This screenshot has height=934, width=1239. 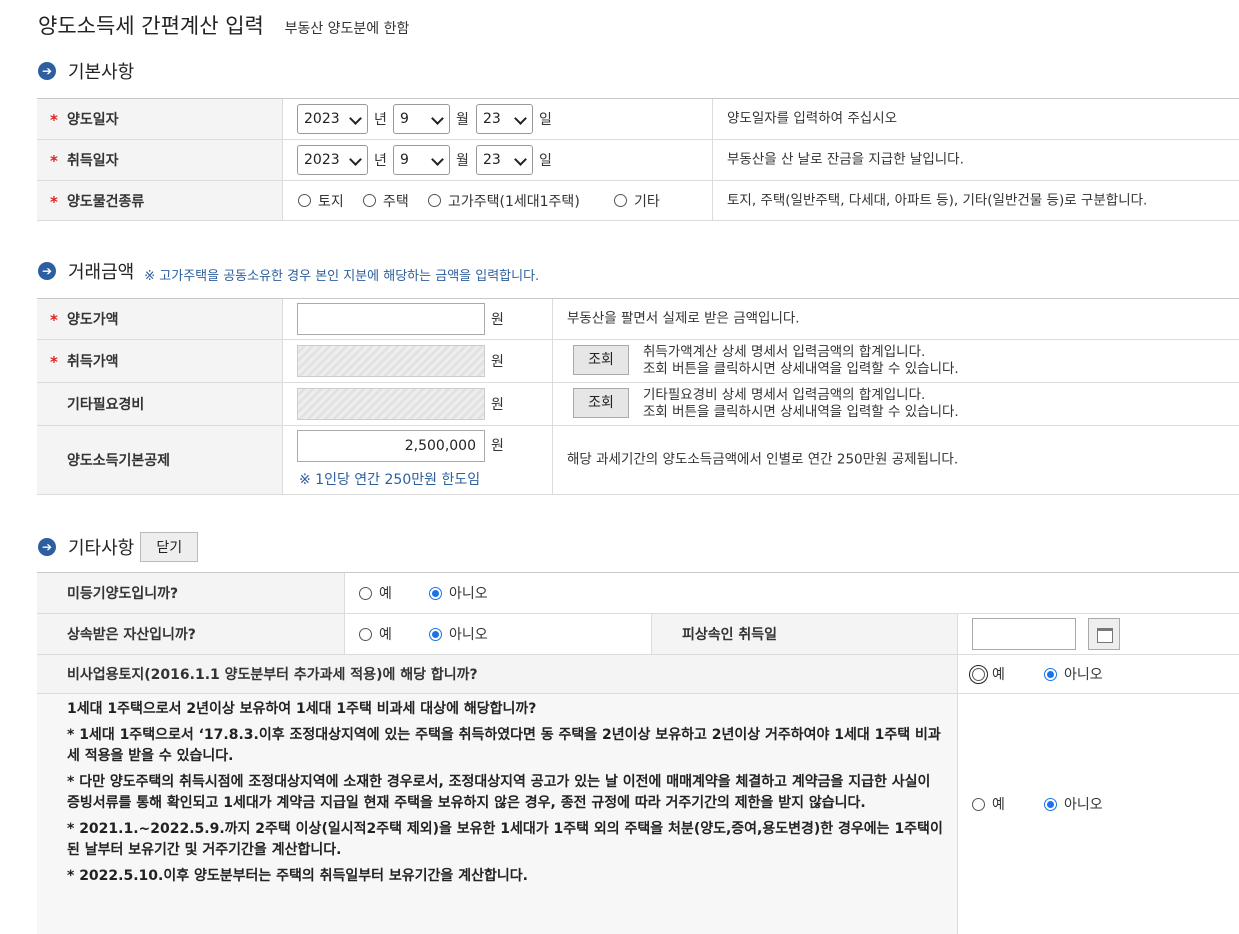 I want to click on section-other-header: ➔ 기타사항 닫기, so click(x=118, y=547).